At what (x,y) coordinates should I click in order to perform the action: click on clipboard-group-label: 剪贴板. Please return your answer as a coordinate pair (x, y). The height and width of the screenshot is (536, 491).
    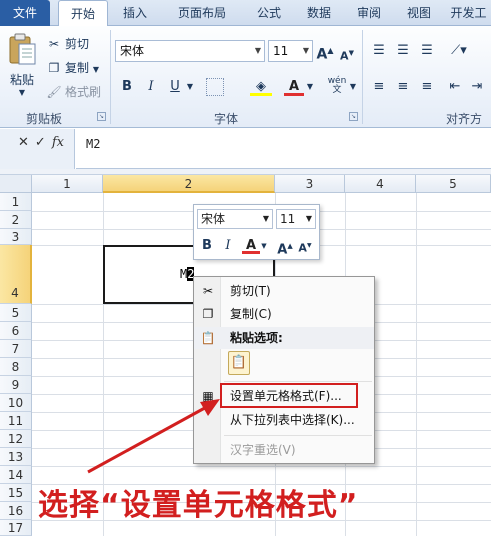
    Looking at the image, I should click on (44, 119).